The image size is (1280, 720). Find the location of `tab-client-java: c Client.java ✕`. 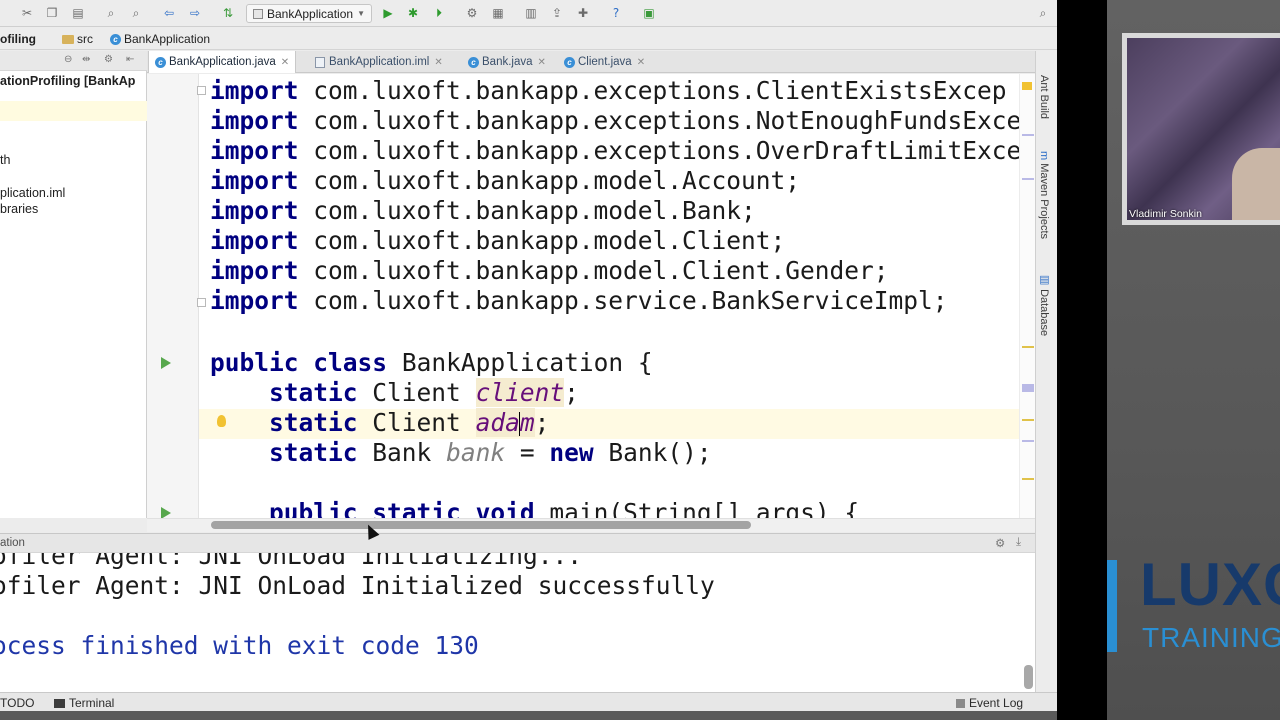

tab-client-java: c Client.java ✕ is located at coordinates (604, 62).